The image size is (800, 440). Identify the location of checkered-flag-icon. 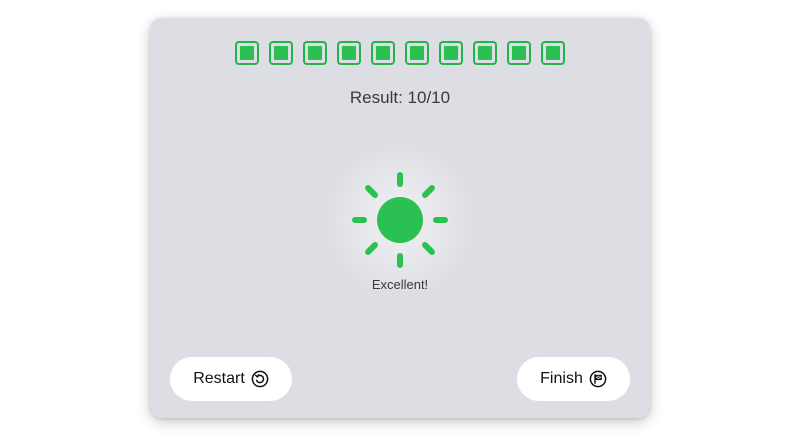
(598, 379).